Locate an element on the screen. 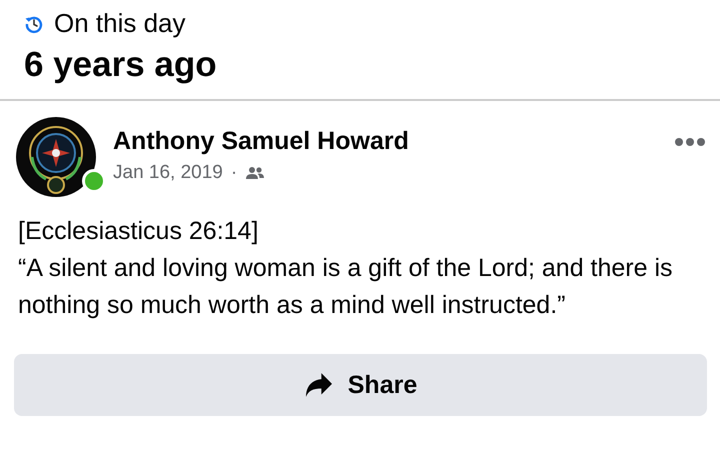  friends-icon is located at coordinates (255, 173).